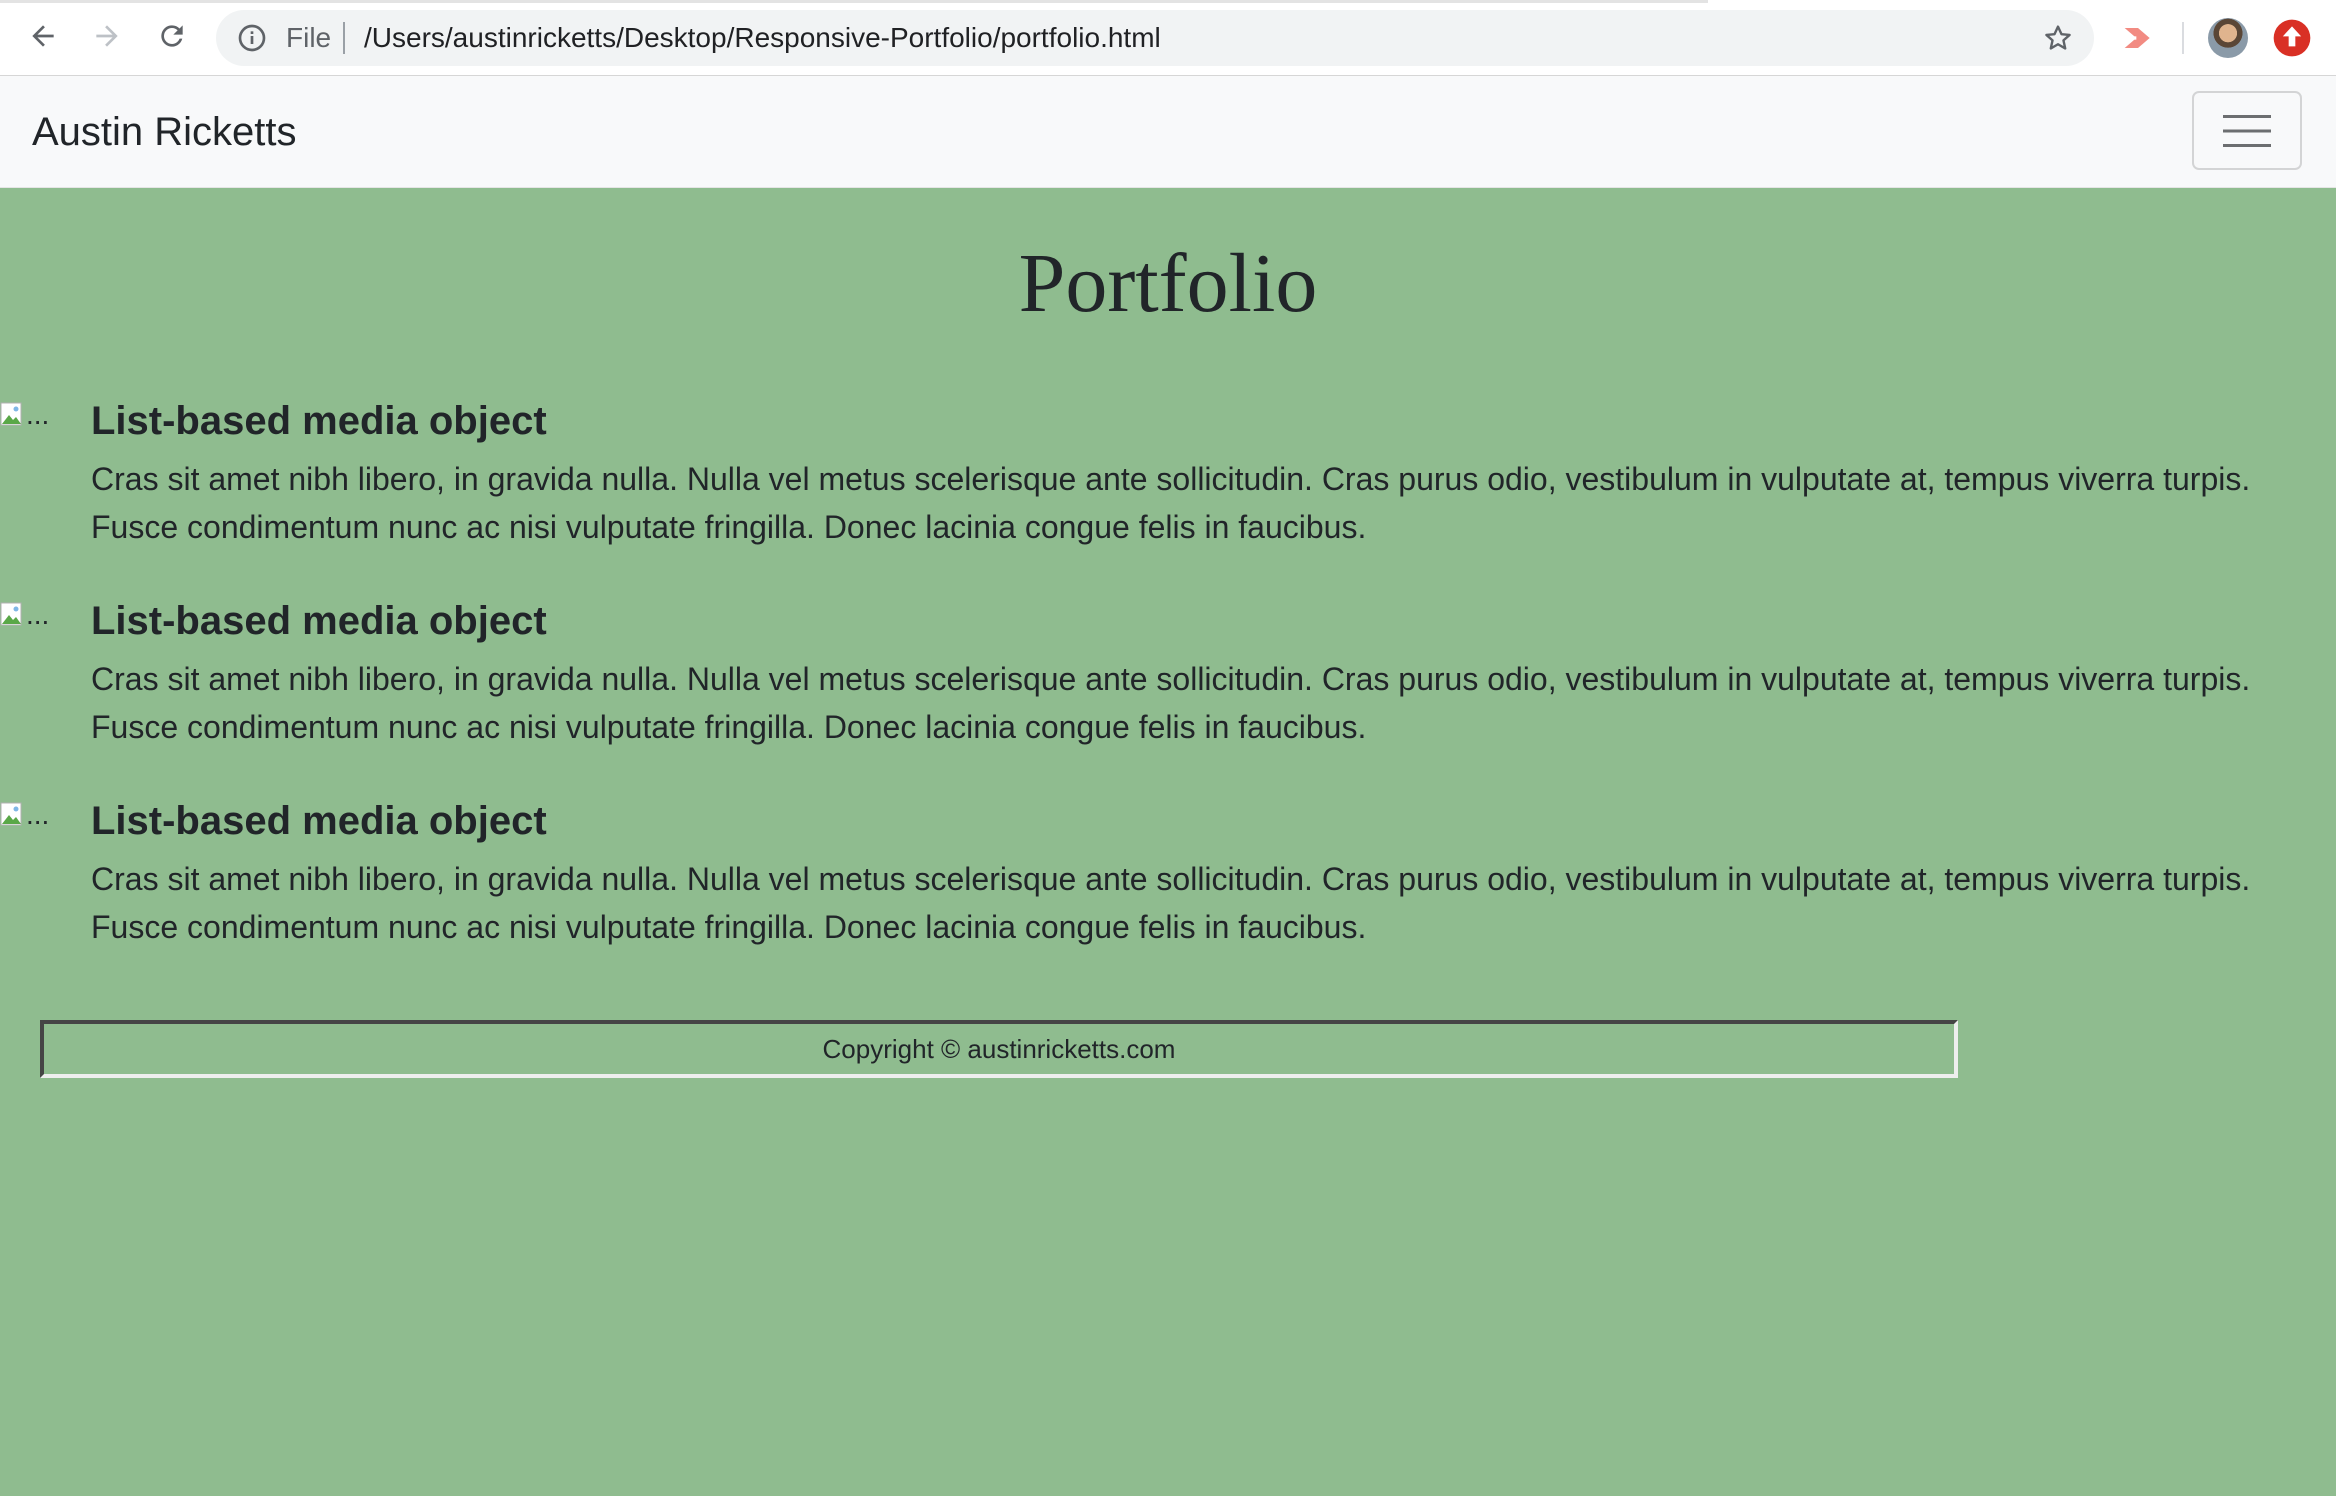  I want to click on scheme-label: File, so click(309, 37).